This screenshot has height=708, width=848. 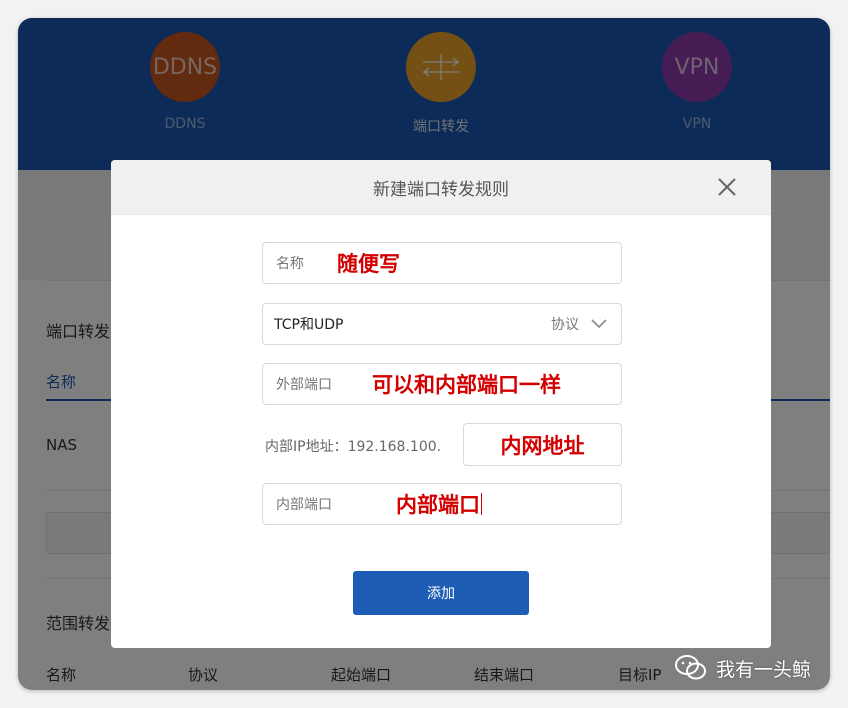 I want to click on protocol-select: TCP和UDP 协议, so click(x=442, y=324).